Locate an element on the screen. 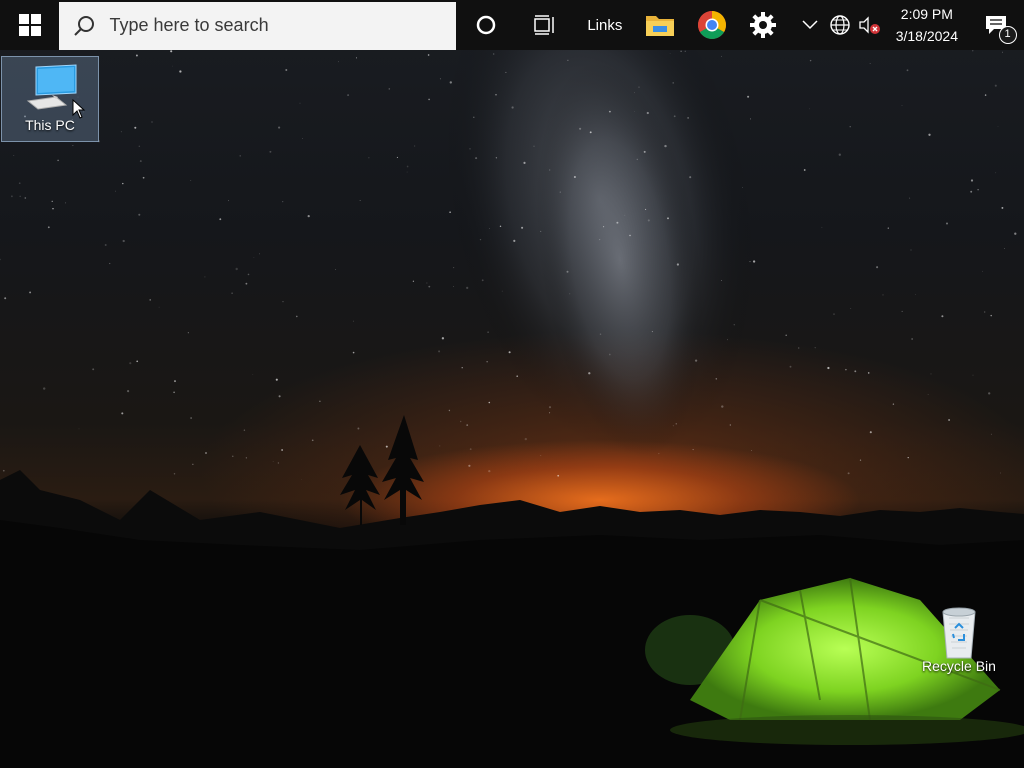 The height and width of the screenshot is (768, 1024). taskbar-app-settings is located at coordinates (764, 25).